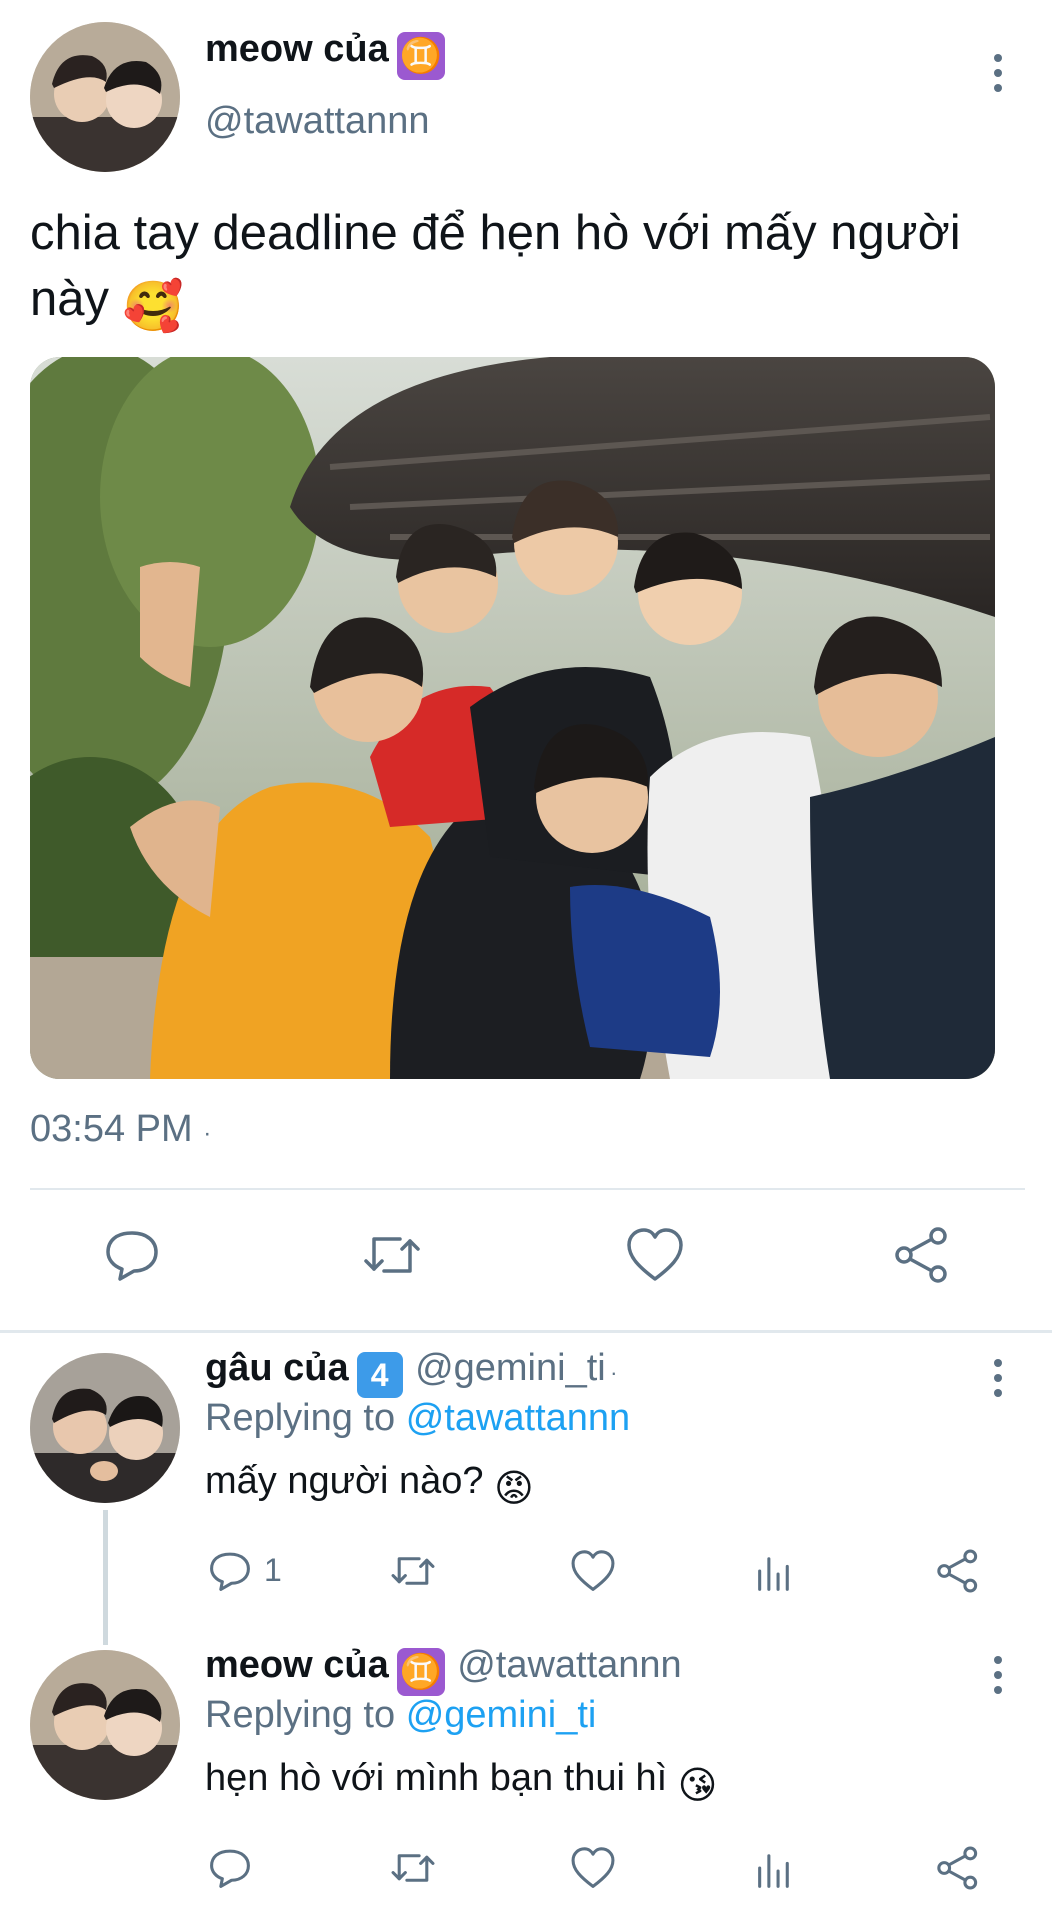 The height and width of the screenshot is (1920, 1052). I want to click on reply-actions, so click(526, 1875).